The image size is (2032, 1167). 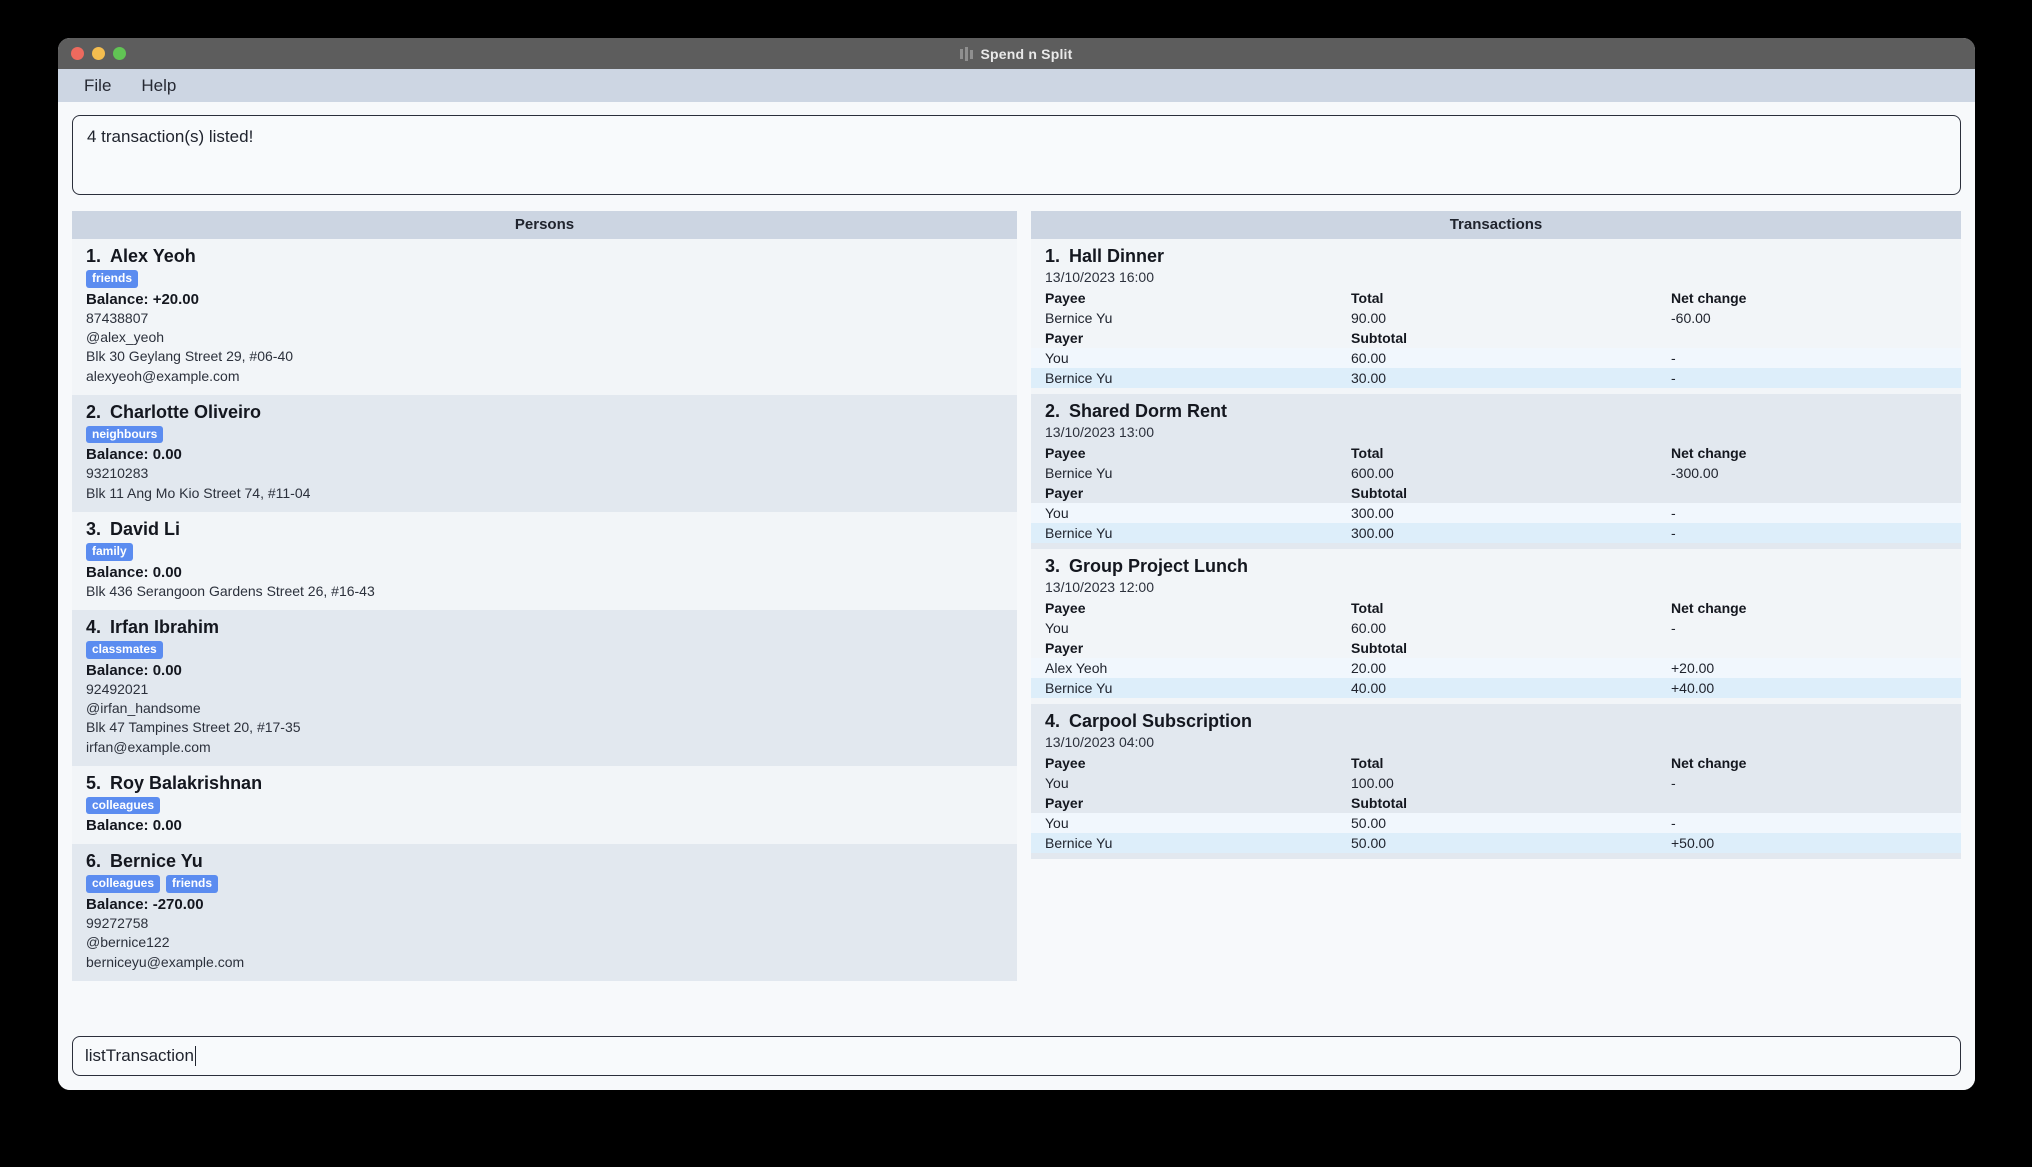 I want to click on person-tag-row: family, so click(x=544, y=552).